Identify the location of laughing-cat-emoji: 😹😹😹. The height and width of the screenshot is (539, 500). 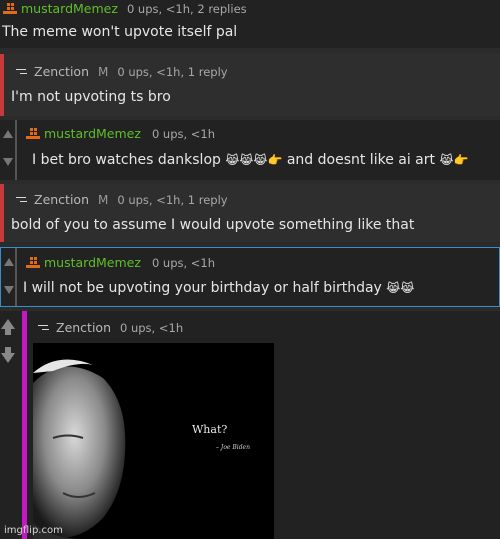
(246, 160).